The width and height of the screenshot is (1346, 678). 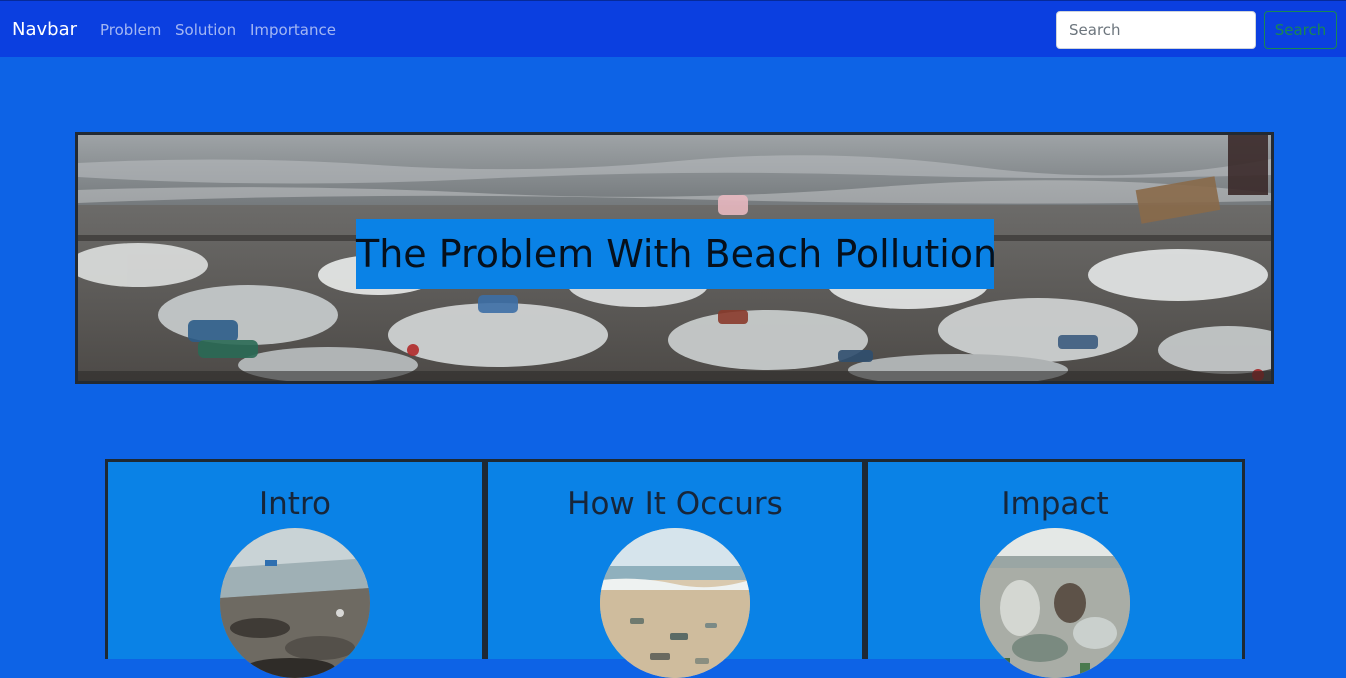 What do you see at coordinates (1156, 30) in the screenshot?
I see `search-input` at bounding box center [1156, 30].